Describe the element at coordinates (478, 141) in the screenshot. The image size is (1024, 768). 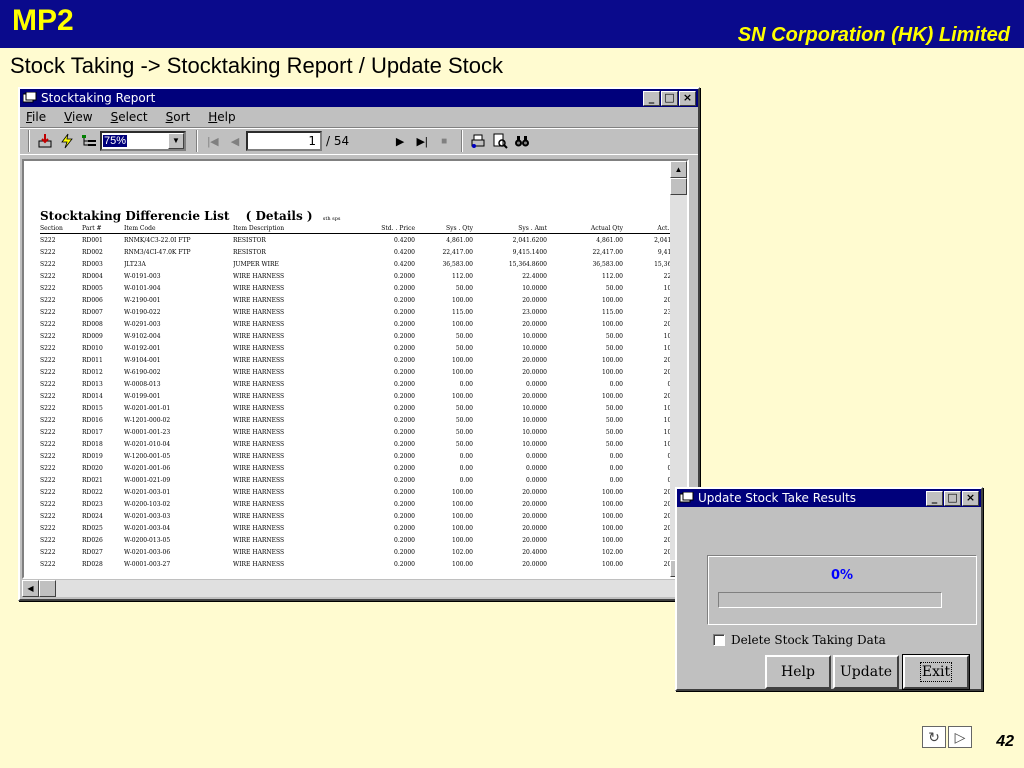
I see `print-setup-icon` at that location.